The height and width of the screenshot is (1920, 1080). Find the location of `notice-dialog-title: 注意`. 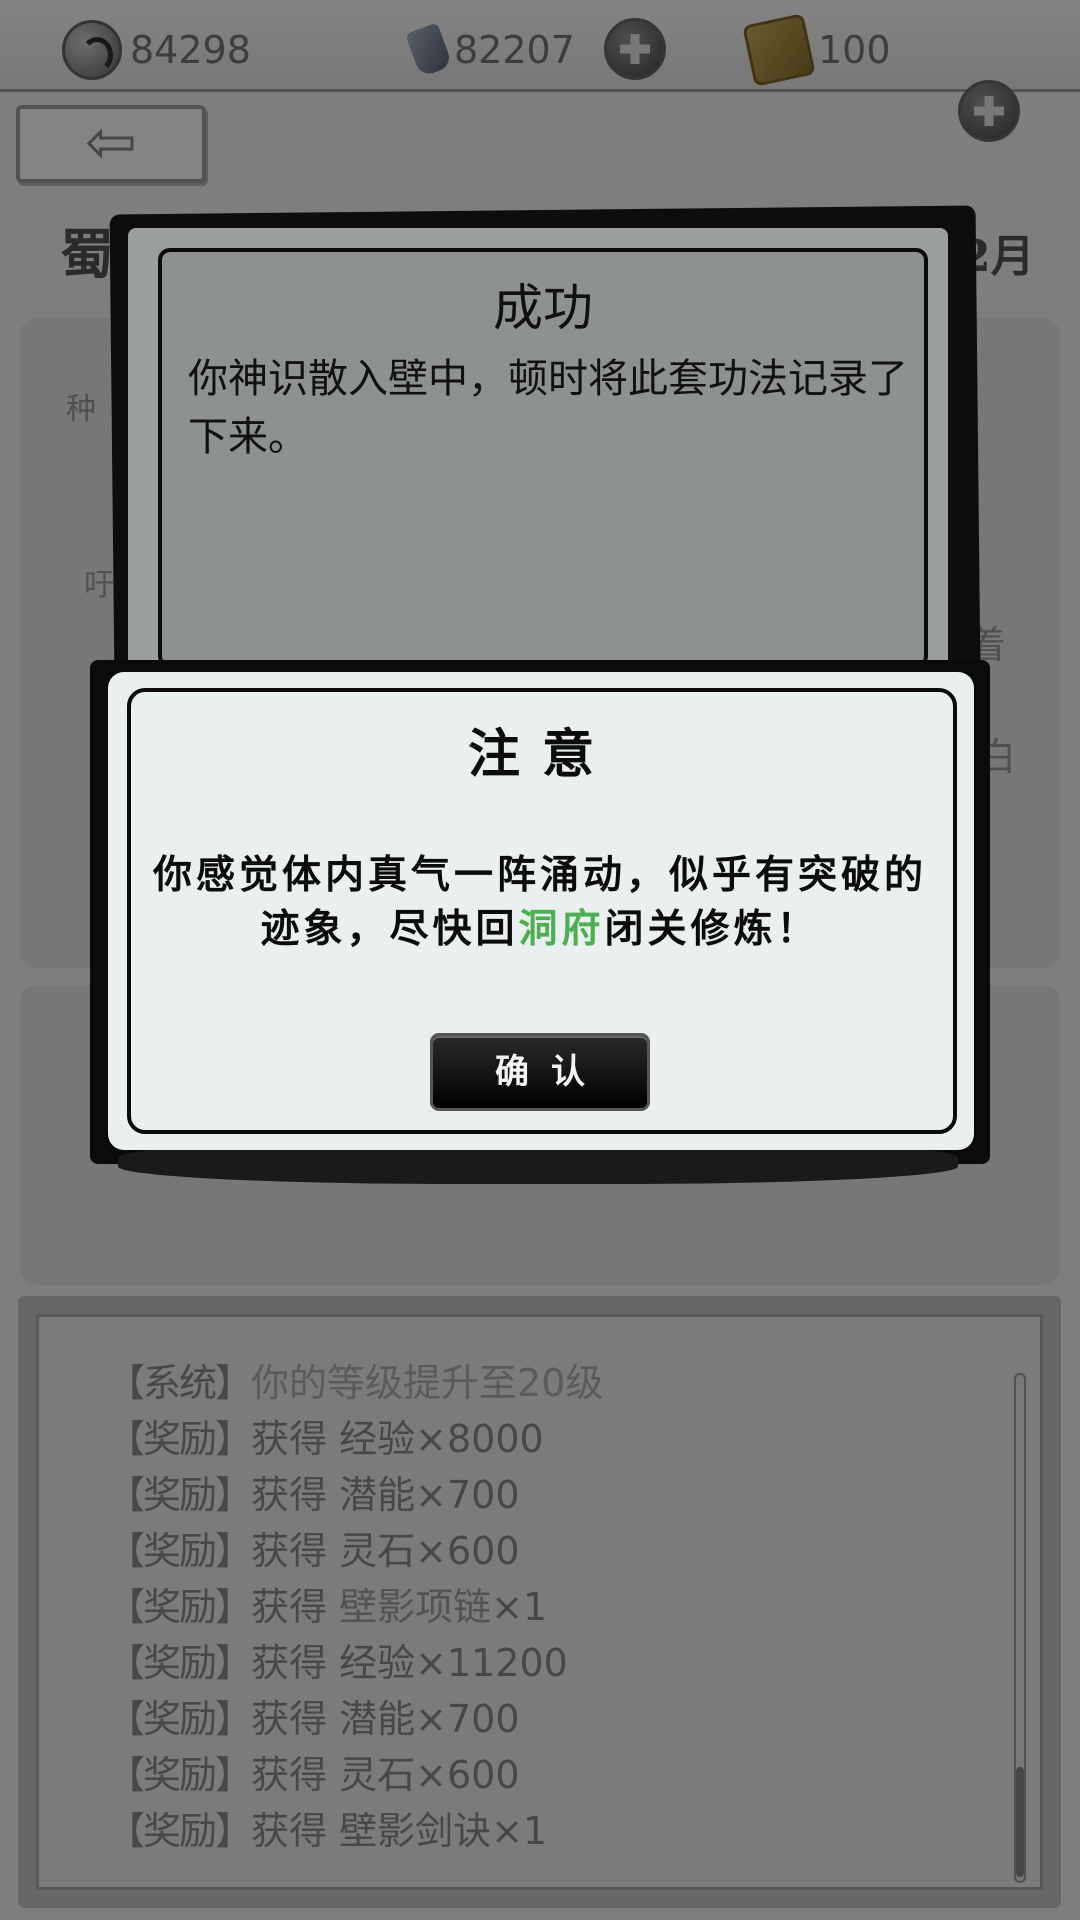

notice-dialog-title: 注意 is located at coordinates (541, 754).